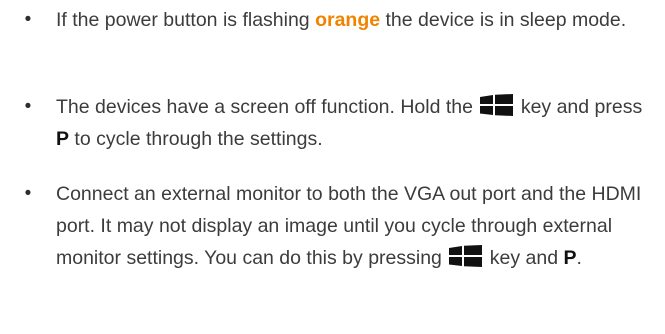 The height and width of the screenshot is (334, 665). I want to click on item-text-part: the device is in sleep mode., so click(503, 20).